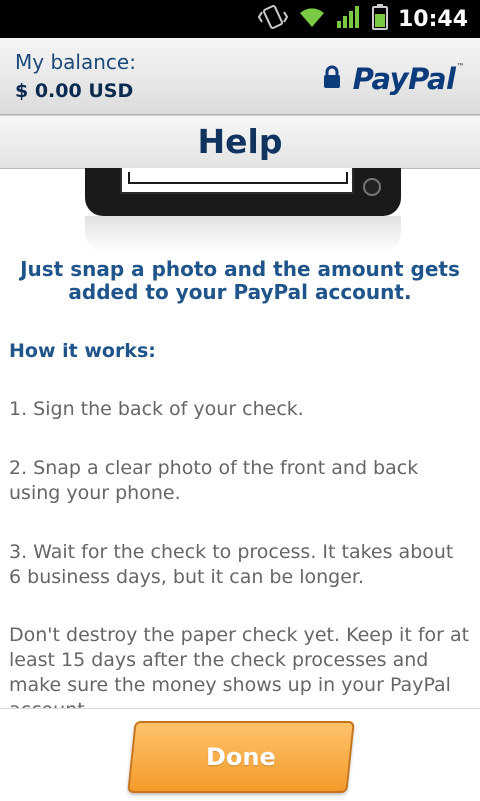 This screenshot has width=480, height=801. I want to click on balance-label: My balance:, so click(75, 62).